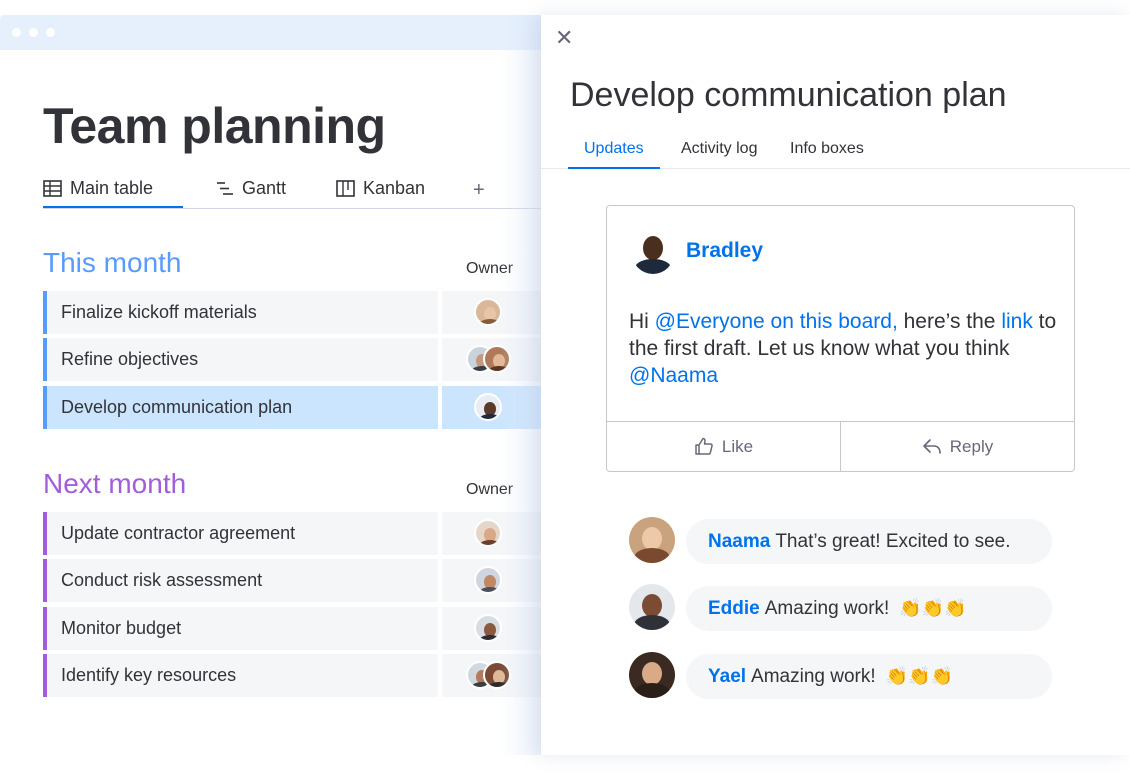 The height and width of the screenshot is (777, 1130). Describe the element at coordinates (704, 446) in the screenshot. I see `thumbs-up-icon` at that location.